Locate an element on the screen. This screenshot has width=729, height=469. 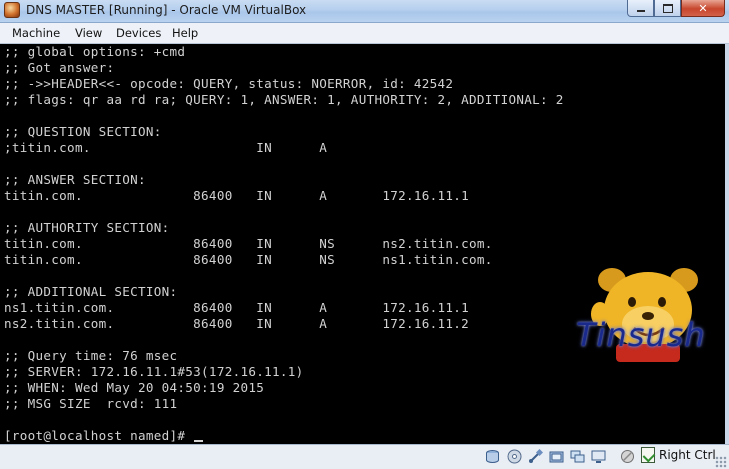
host-key-label: Right Ctrl is located at coordinates (687, 455).